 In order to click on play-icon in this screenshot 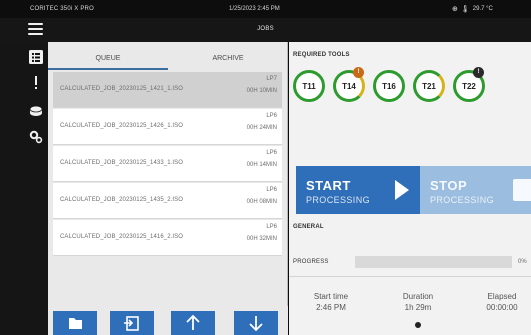, I will do `click(402, 190)`.